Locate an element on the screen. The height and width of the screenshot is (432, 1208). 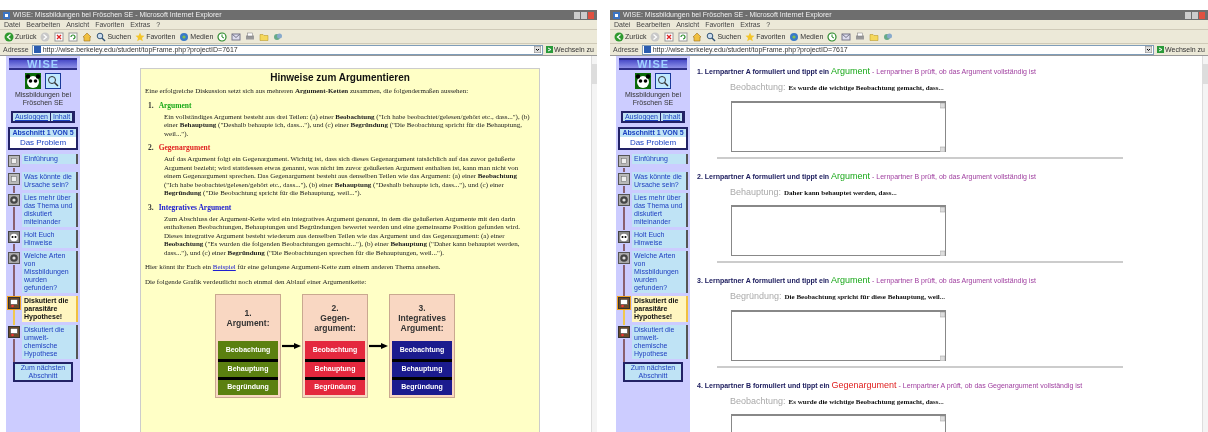
chain-number: 1. is located at coordinates (248, 313).